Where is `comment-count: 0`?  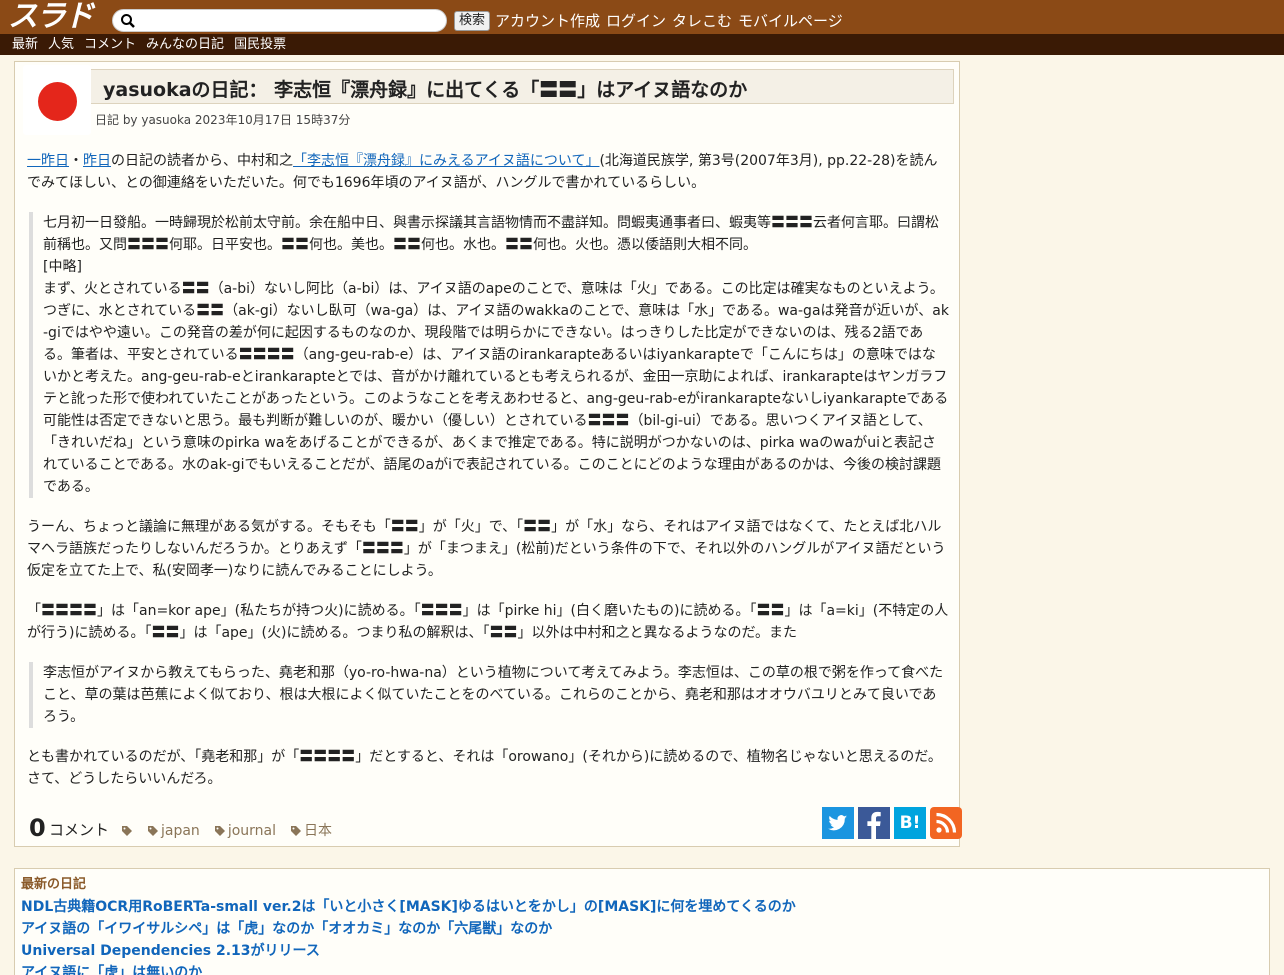
comment-count: 0 is located at coordinates (37, 828).